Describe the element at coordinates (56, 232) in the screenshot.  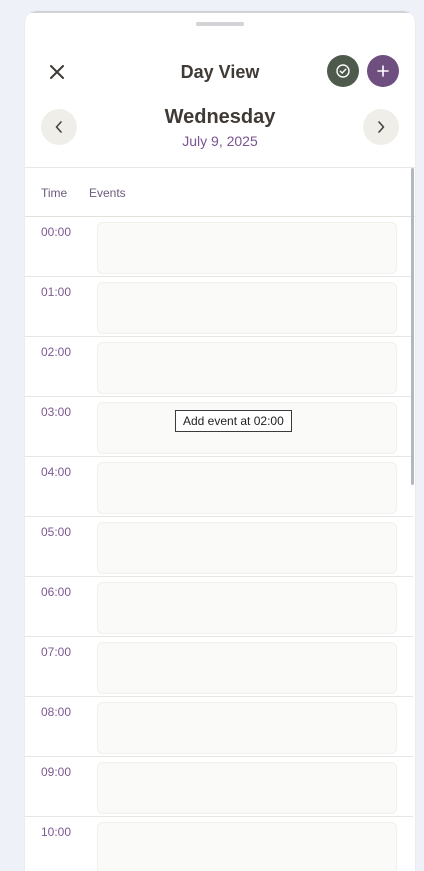
I see `hour-label: 00:00` at that location.